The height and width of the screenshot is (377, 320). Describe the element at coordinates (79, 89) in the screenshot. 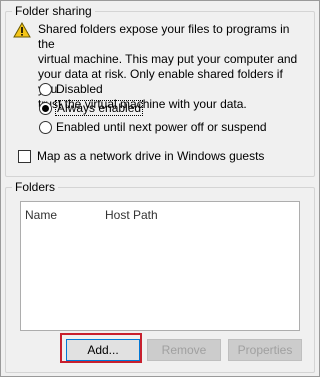

I see `radio-disabled-label: Disabled` at that location.